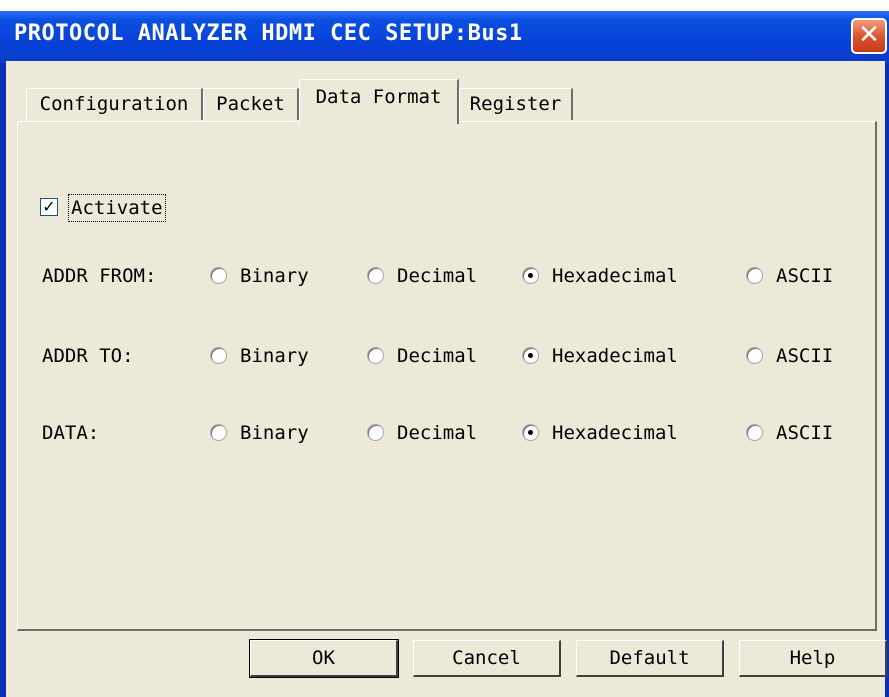  I want to click on tab-data-format: Data Format, so click(379, 101).